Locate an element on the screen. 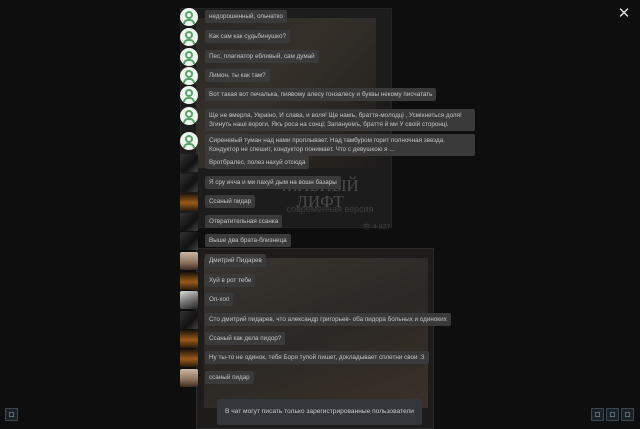 This screenshot has height=429, width=640. message-text: Ссаный пидар is located at coordinates (230, 201).